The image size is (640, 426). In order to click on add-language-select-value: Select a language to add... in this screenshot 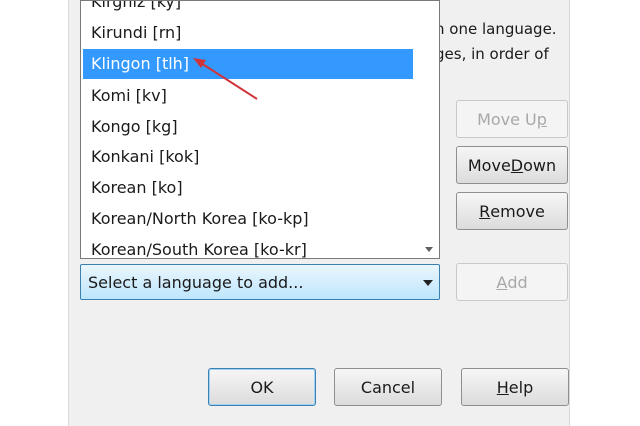, I will do `click(196, 282)`.